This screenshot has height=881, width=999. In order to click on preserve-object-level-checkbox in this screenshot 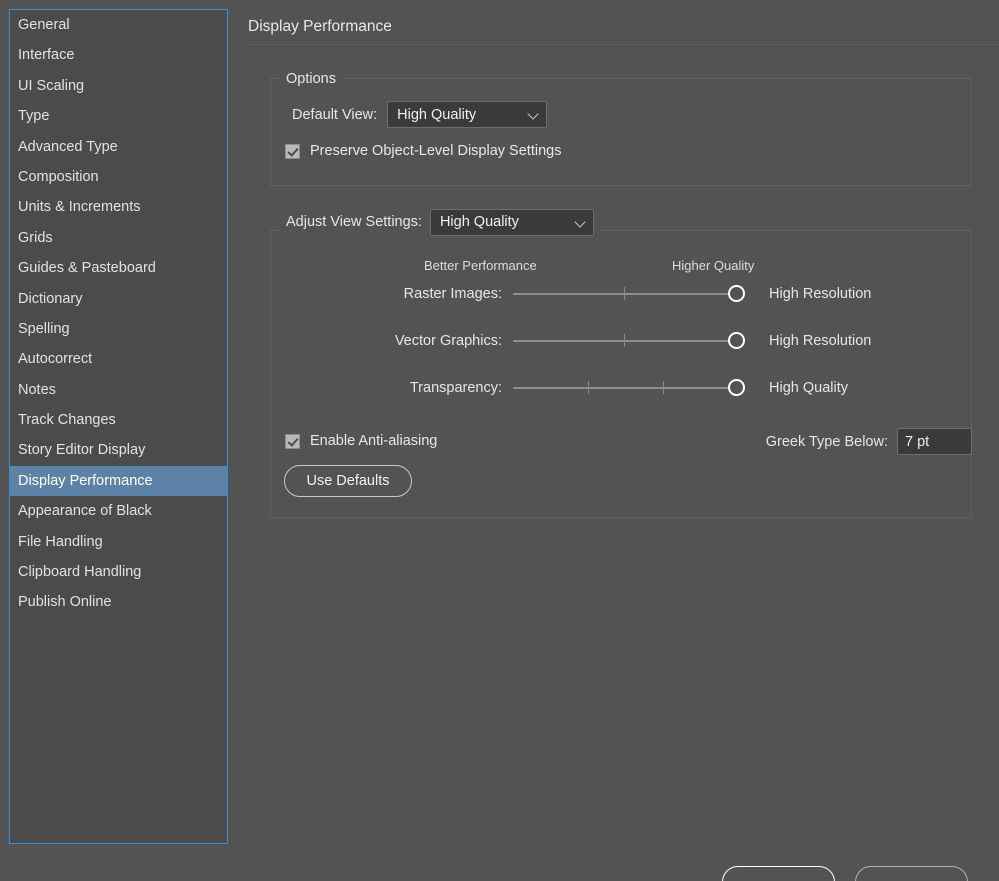, I will do `click(292, 151)`.